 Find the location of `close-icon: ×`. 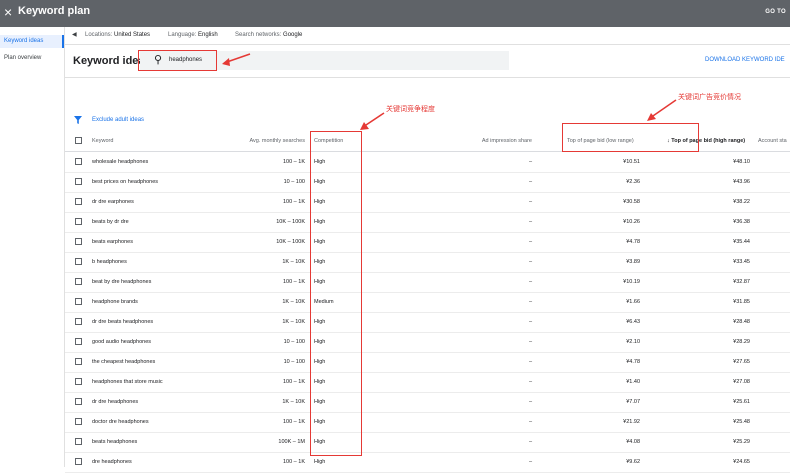

close-icon: × is located at coordinates (8, 12).